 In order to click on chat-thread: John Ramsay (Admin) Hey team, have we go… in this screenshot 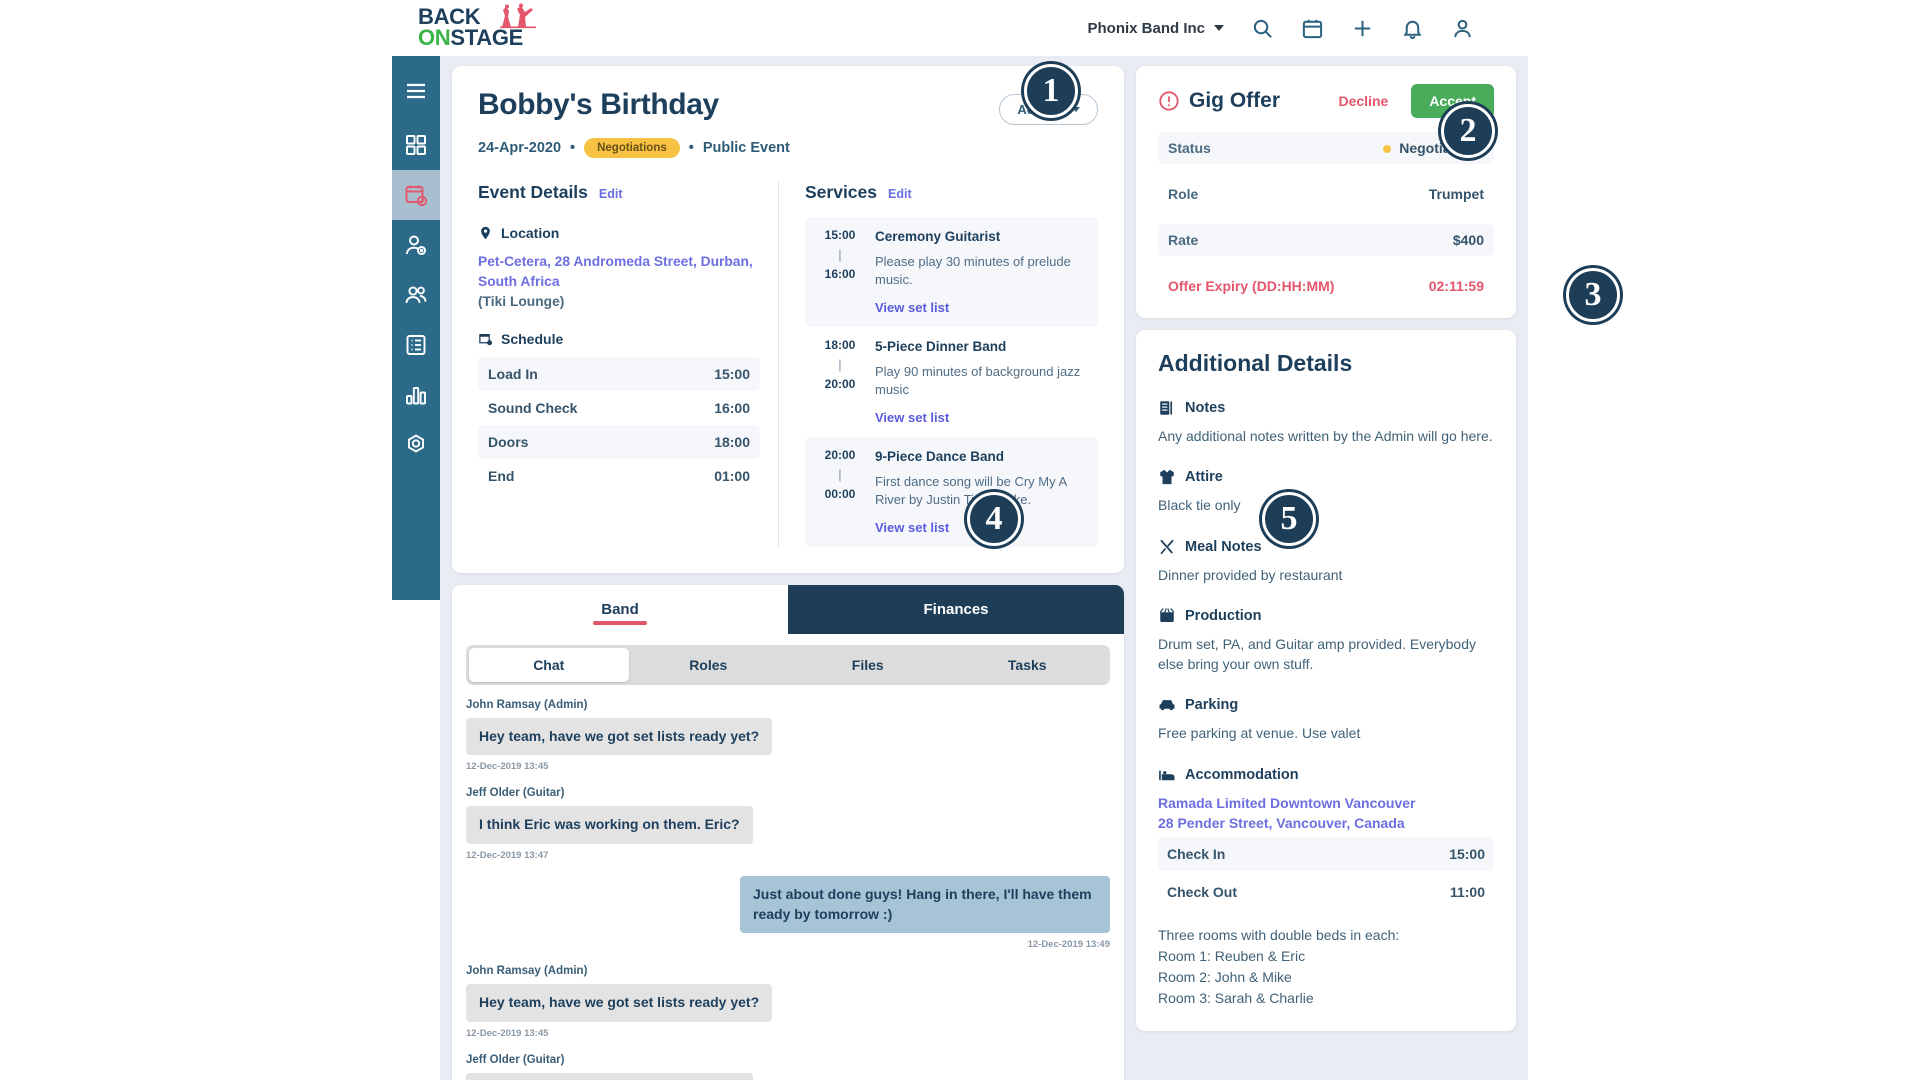, I will do `click(788, 882)`.